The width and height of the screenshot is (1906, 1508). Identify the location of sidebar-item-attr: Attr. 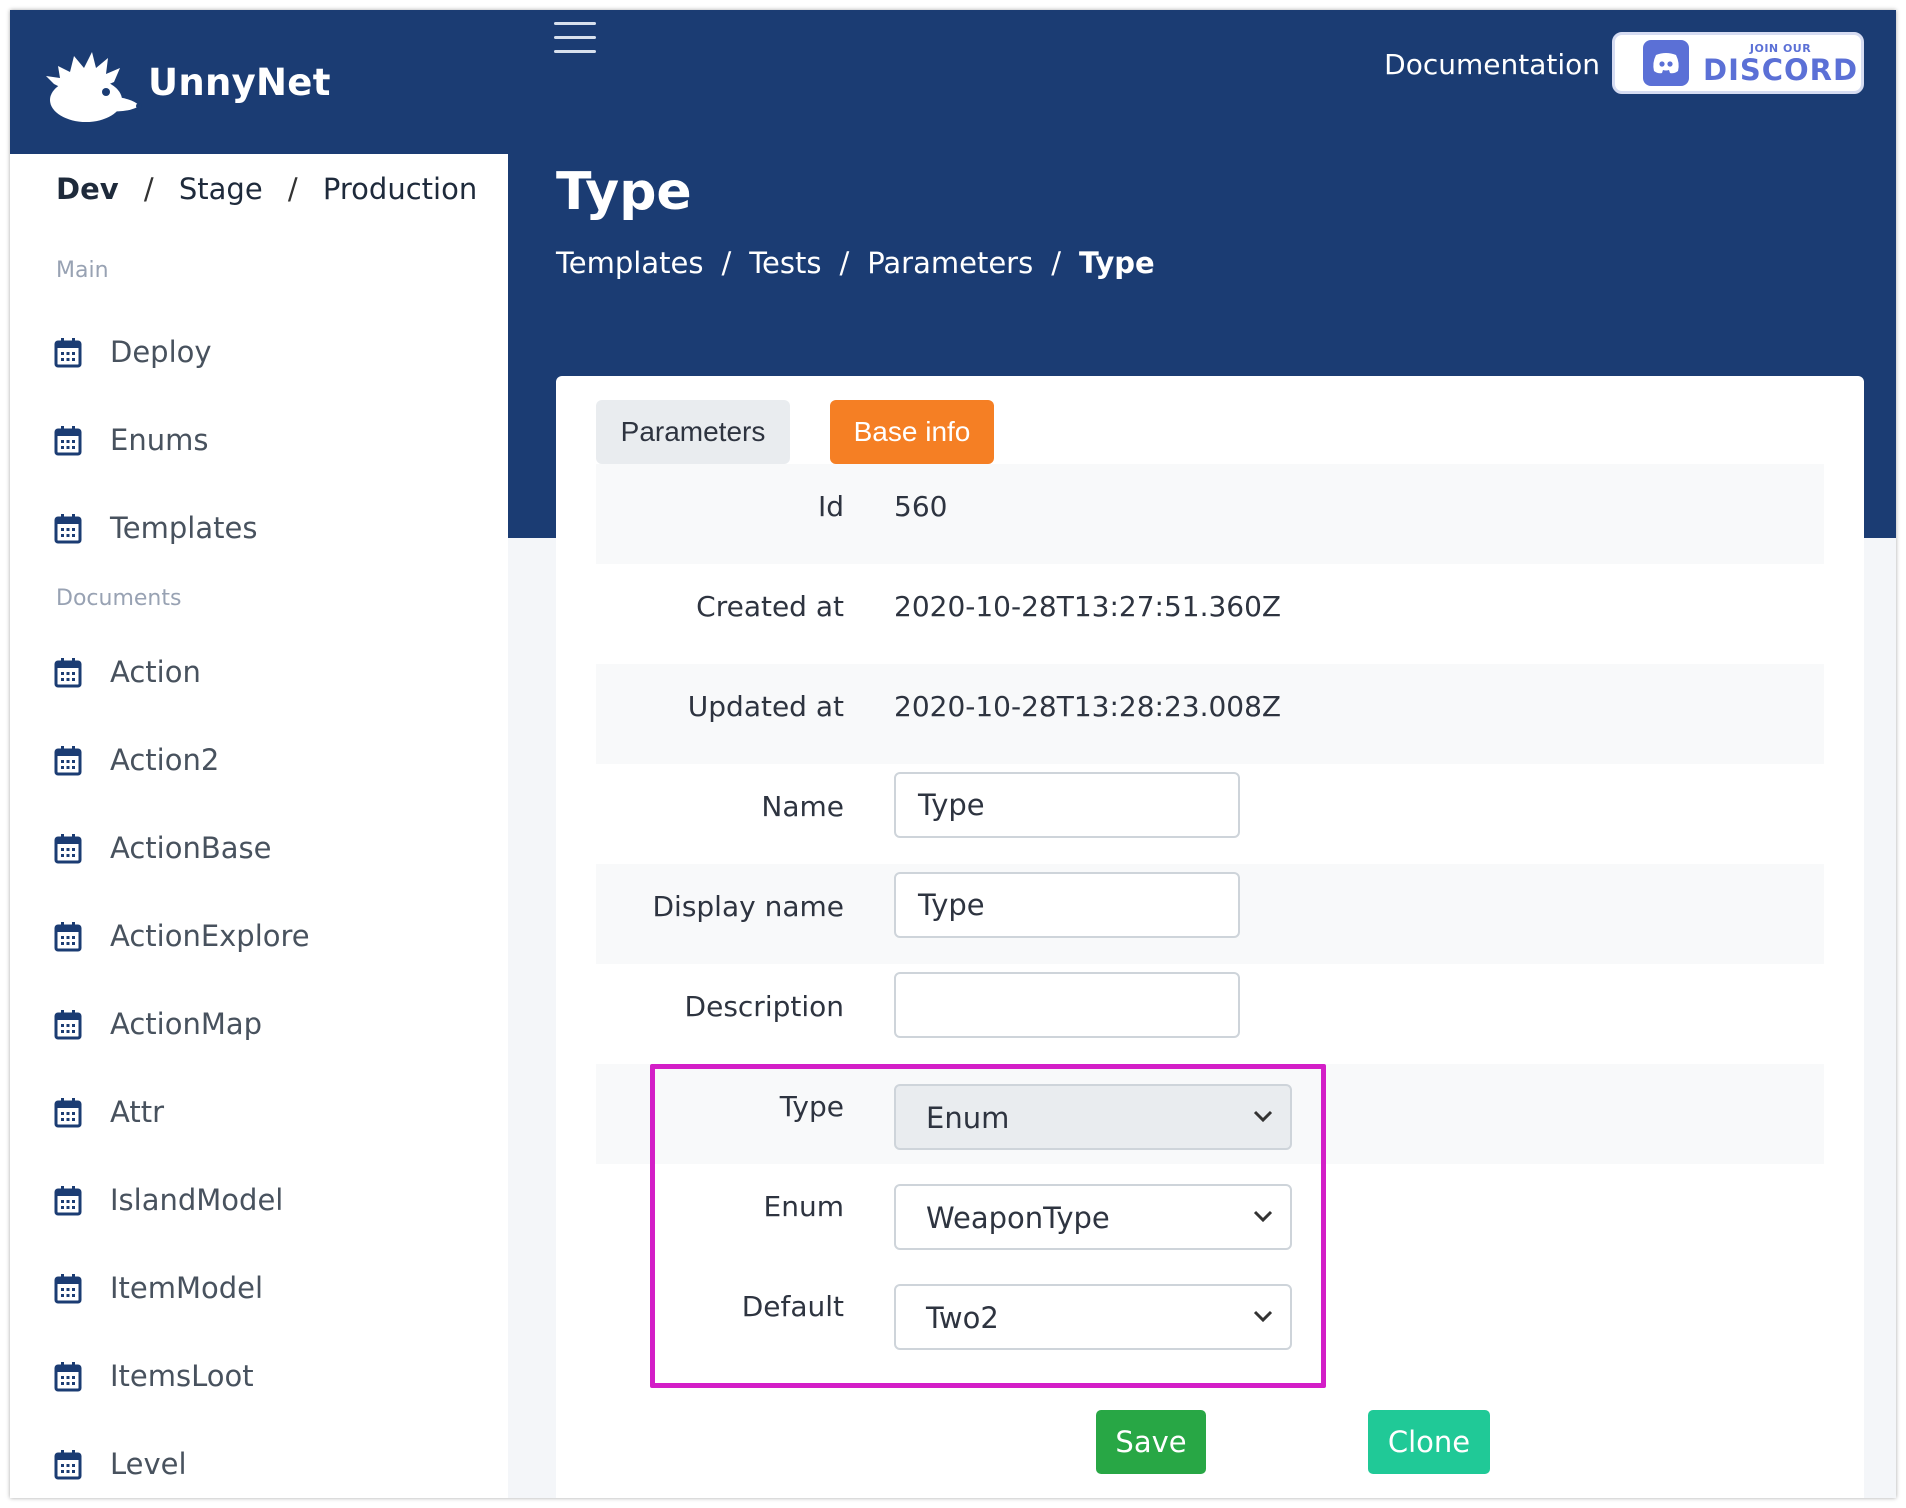
(259, 1112).